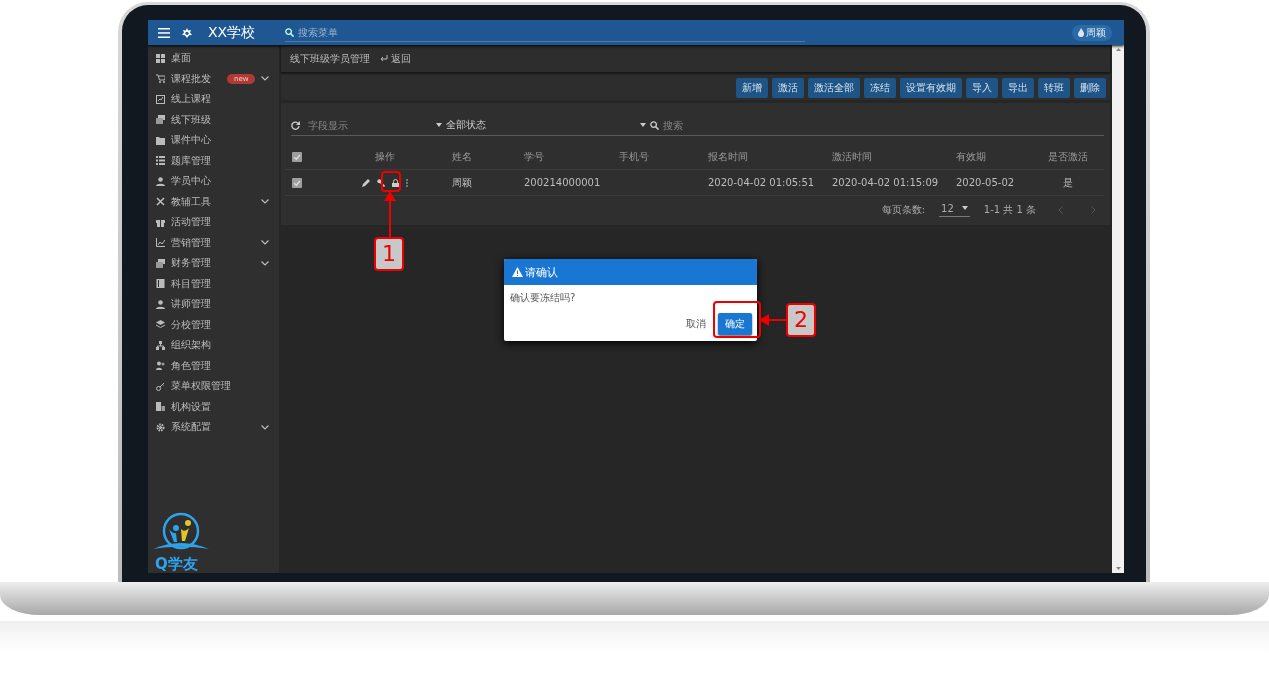 The width and height of the screenshot is (1269, 683). I want to click on table-cell: 是, so click(1068, 183).